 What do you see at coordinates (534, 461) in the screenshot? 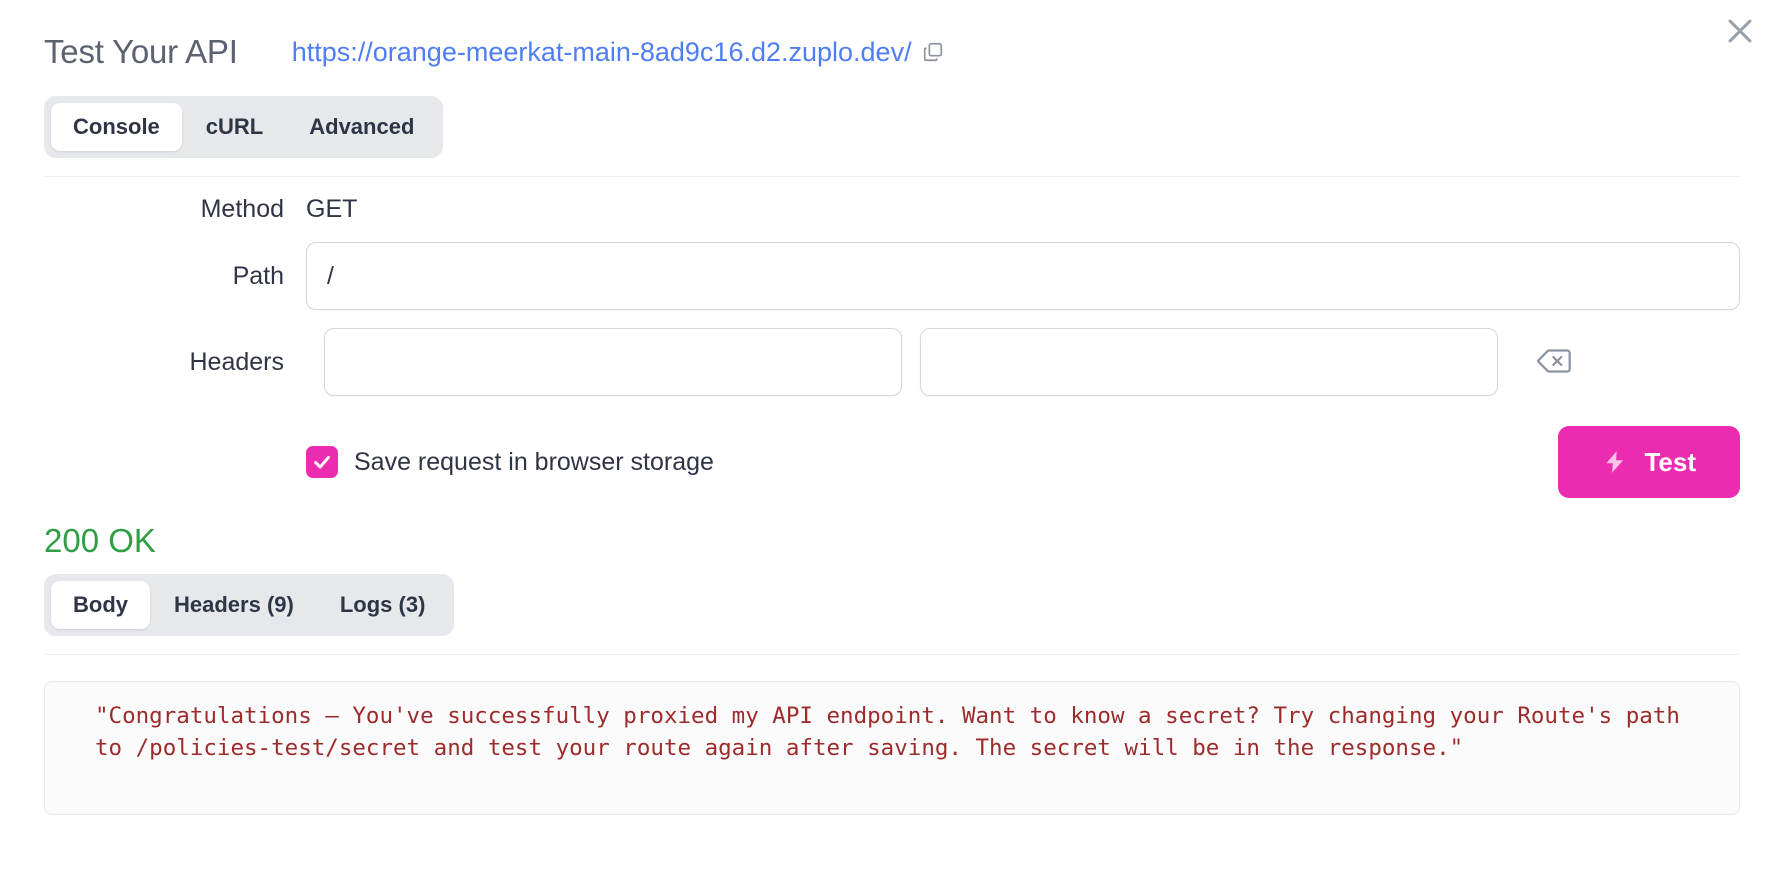
I see `save-request-label: Save request in browser storage` at bounding box center [534, 461].